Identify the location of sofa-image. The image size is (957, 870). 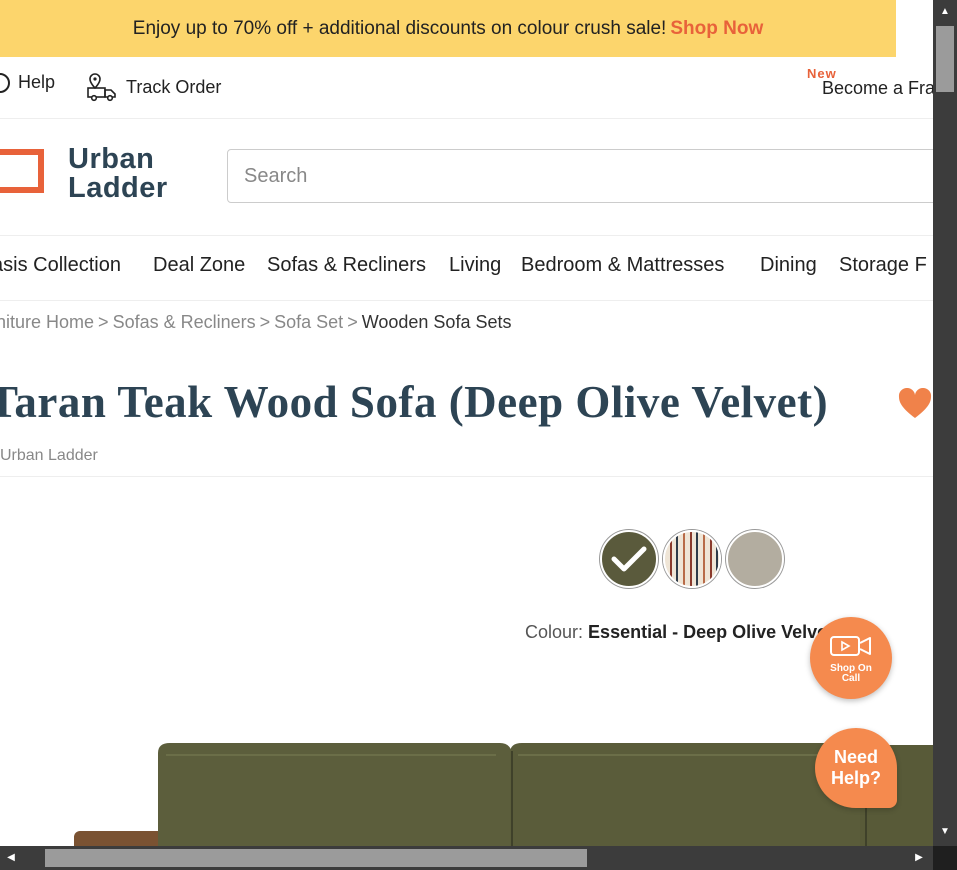
(503, 794).